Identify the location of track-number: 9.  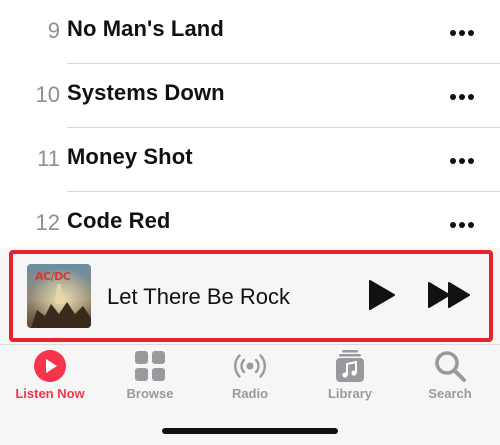
(53, 30).